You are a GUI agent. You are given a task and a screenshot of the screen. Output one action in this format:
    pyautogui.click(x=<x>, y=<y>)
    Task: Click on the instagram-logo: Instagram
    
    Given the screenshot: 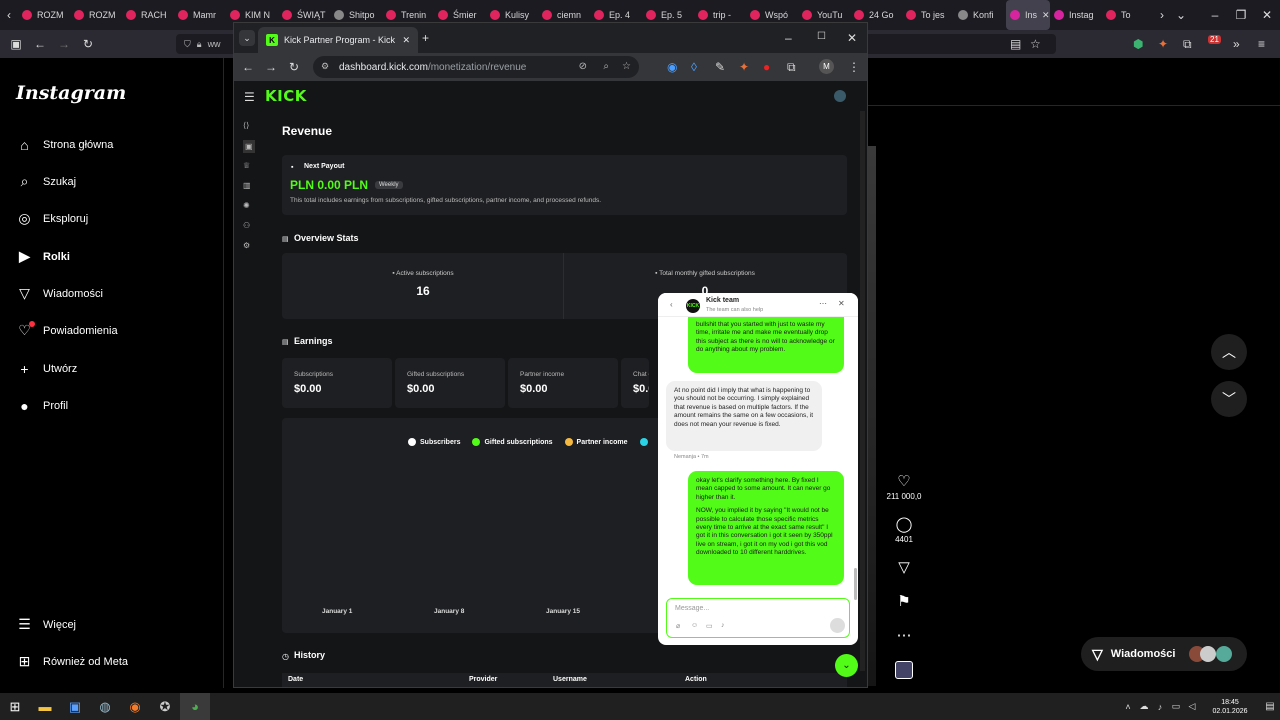 What is the action you would take?
    pyautogui.click(x=71, y=93)
    